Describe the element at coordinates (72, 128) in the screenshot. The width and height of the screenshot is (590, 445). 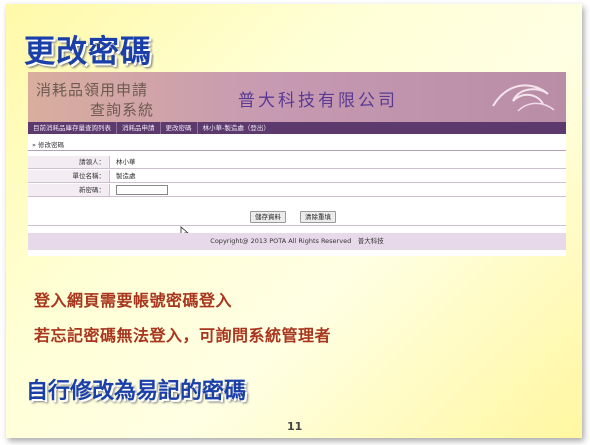
I see `nav-item-stock-list: 目前消耗品庫存量查詢列表` at that location.